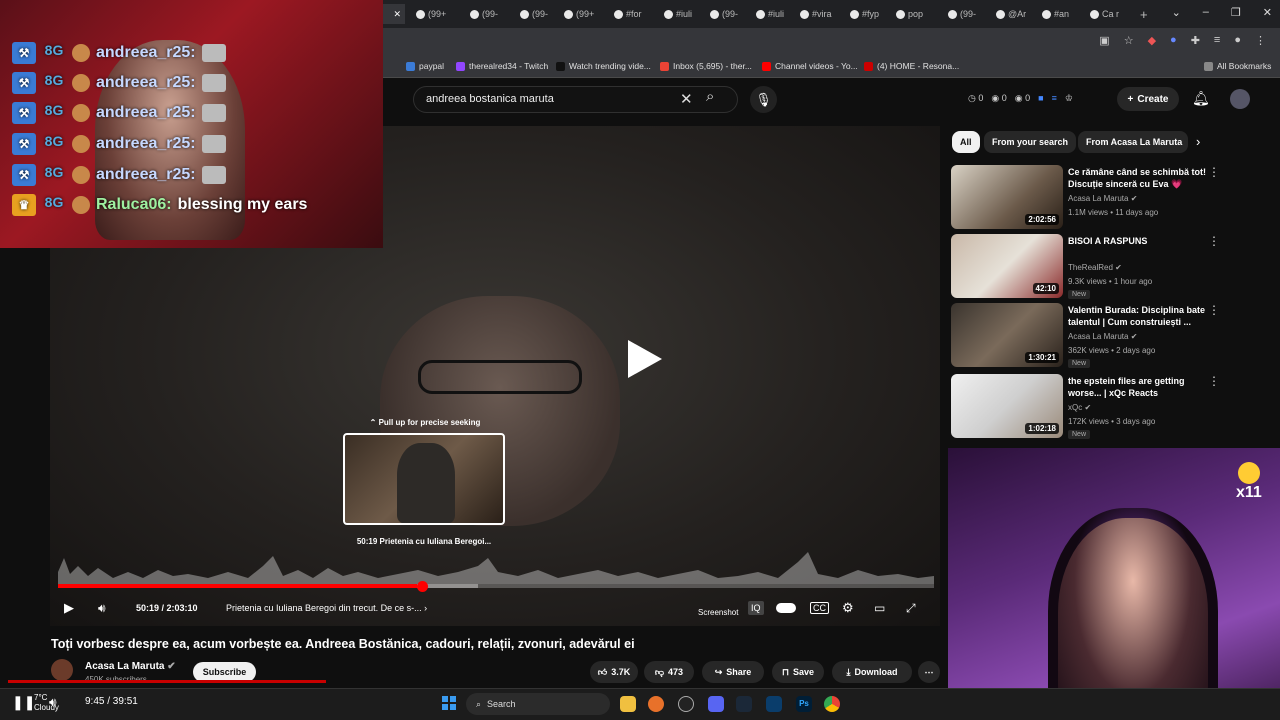 This screenshot has height=720, width=1280. I want to click on browser-tab: #fyp, so click(867, 14).